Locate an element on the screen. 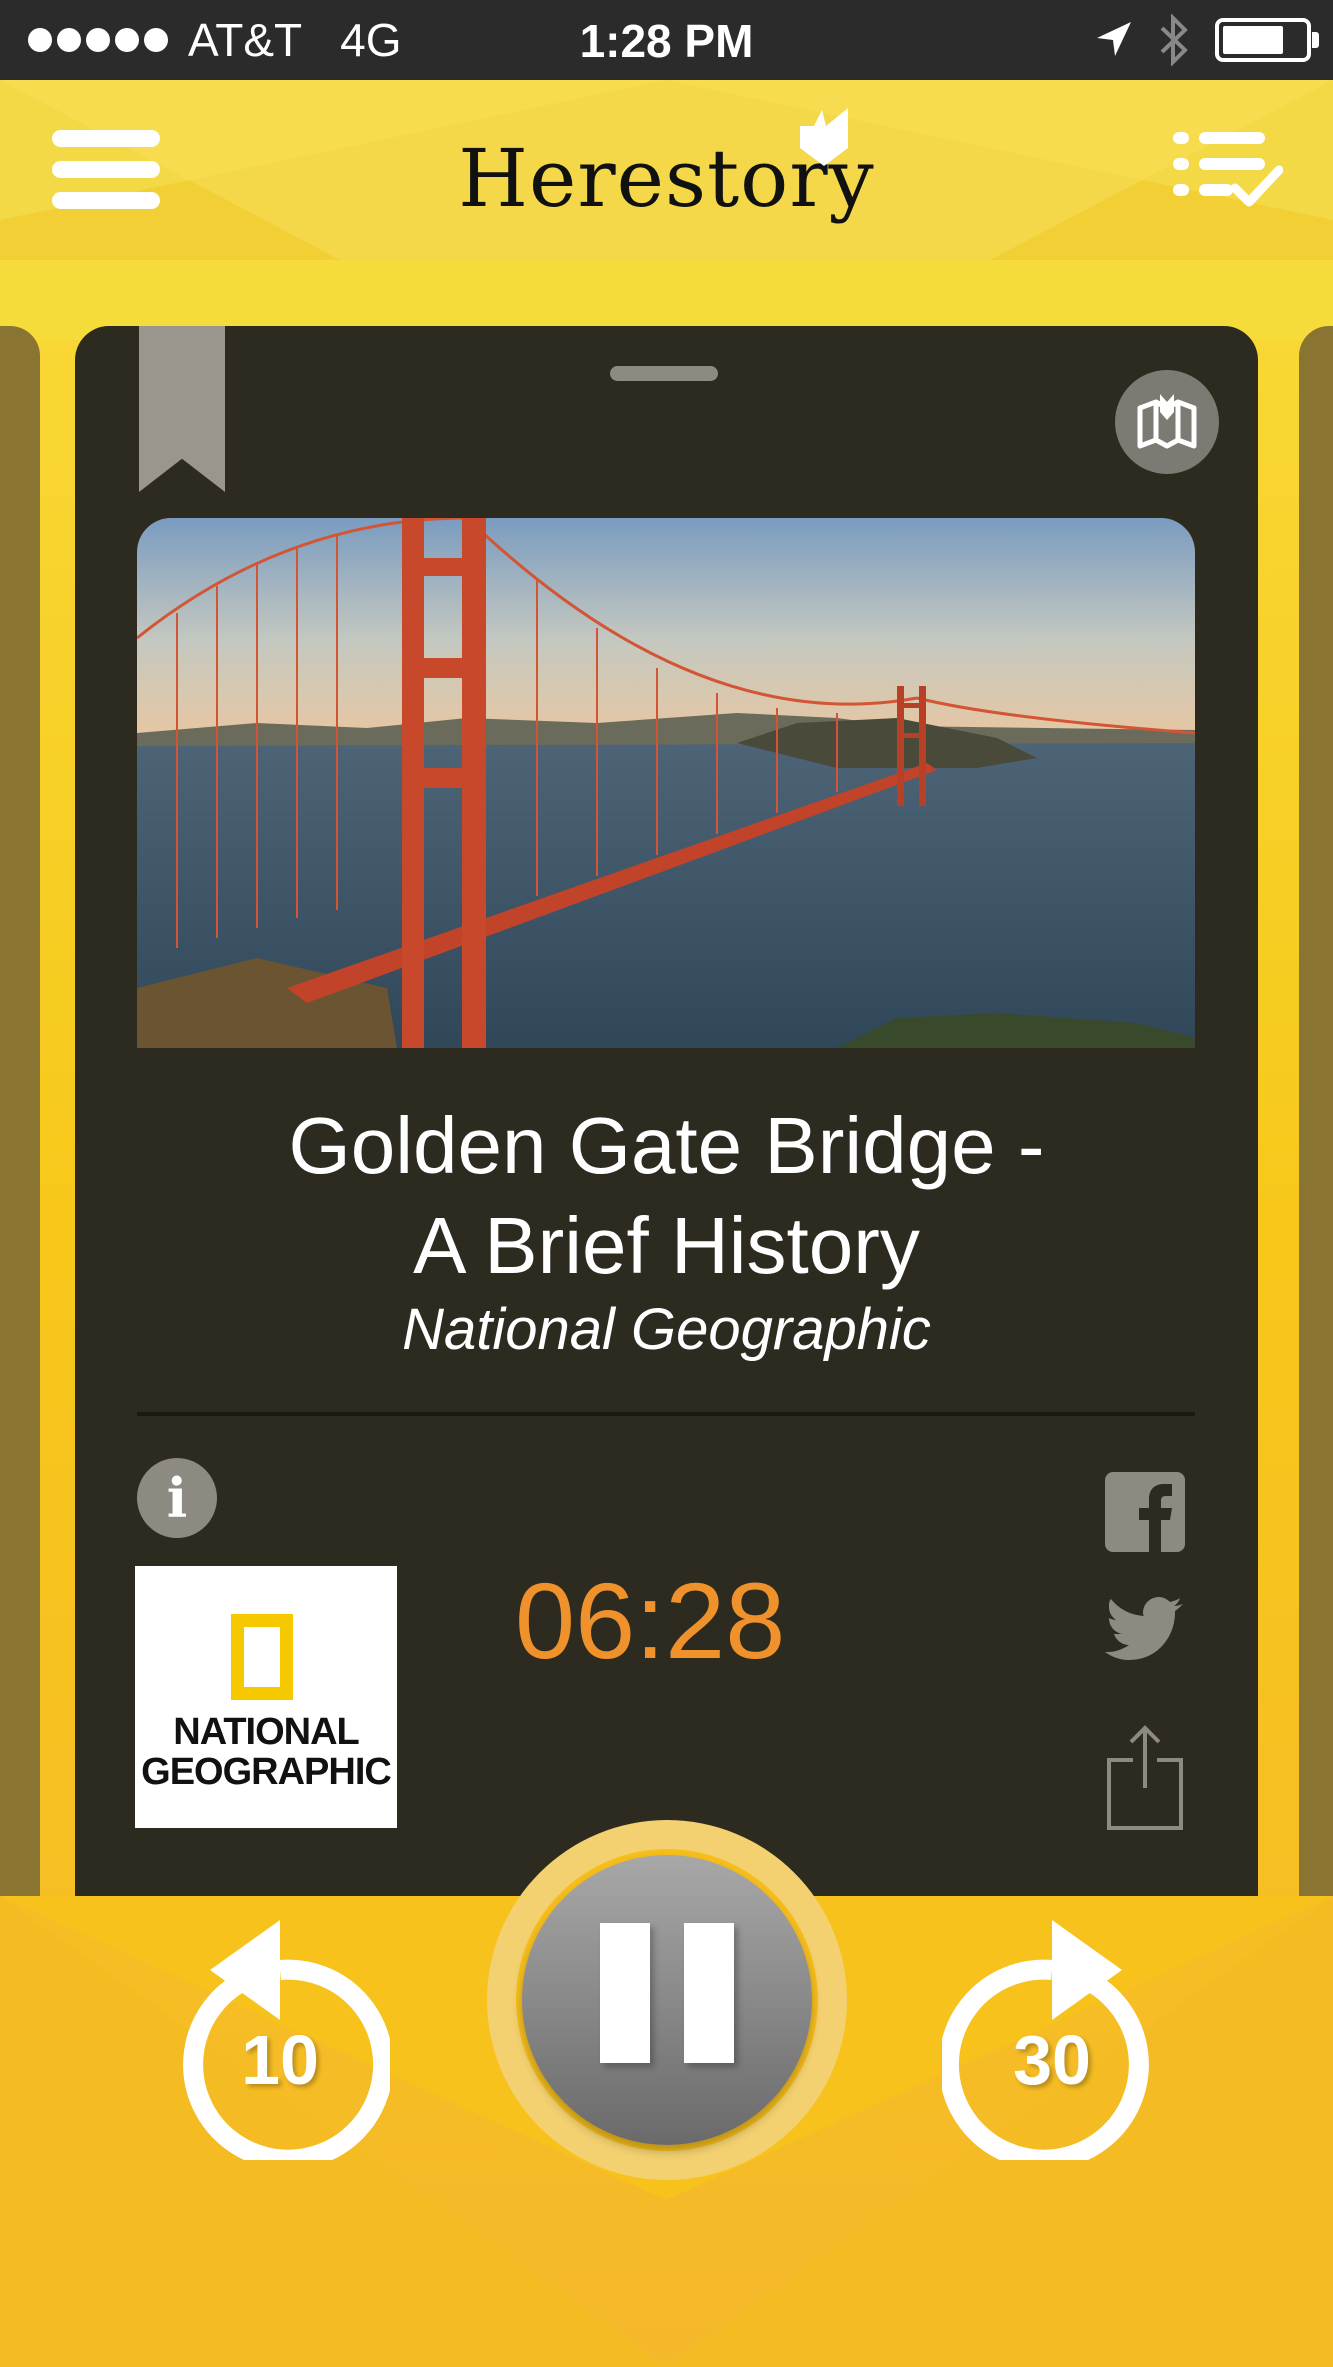  bookmark-flag-icon is located at coordinates (824, 137).